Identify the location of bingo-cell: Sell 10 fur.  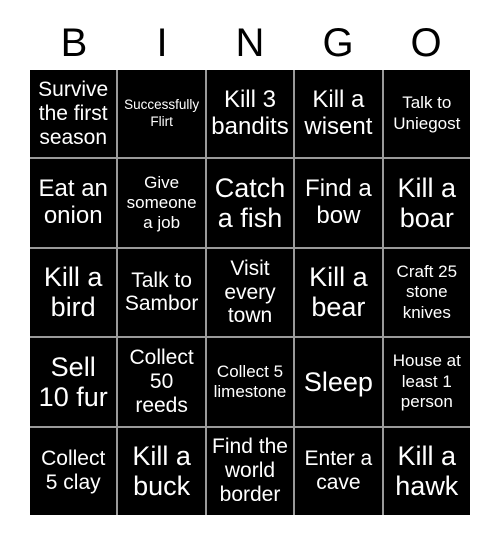
(73, 382).